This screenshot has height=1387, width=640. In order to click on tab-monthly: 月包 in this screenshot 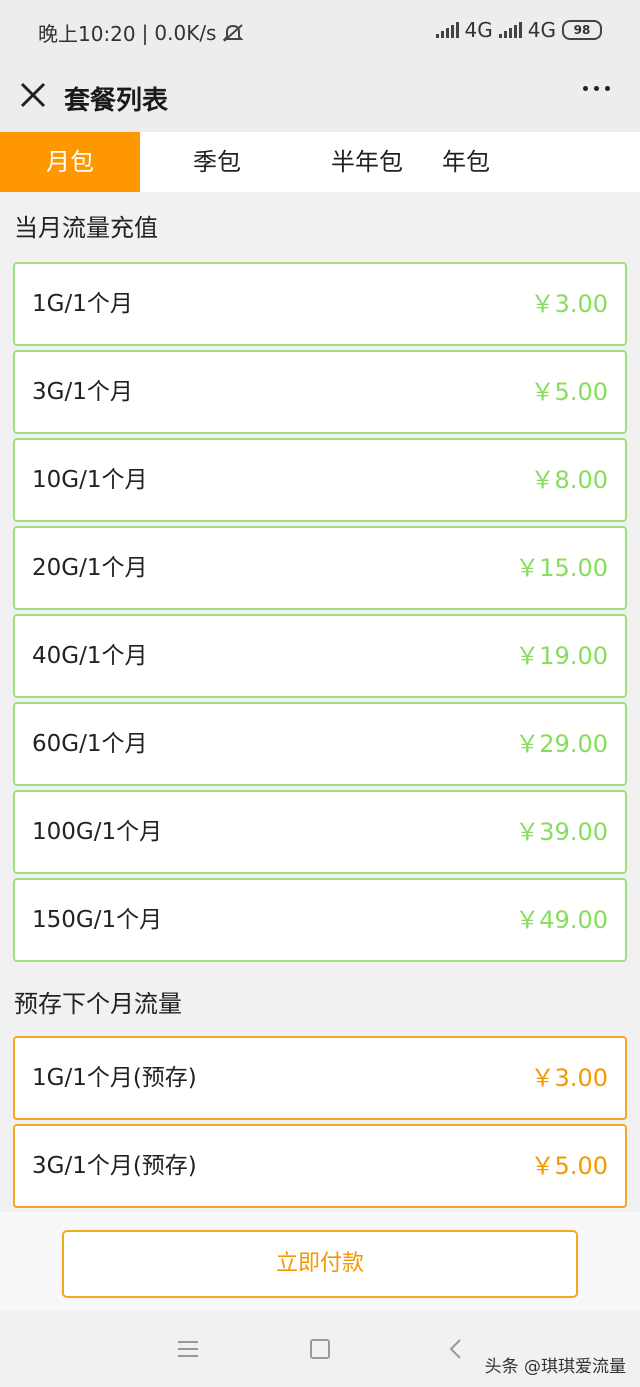, I will do `click(70, 162)`.